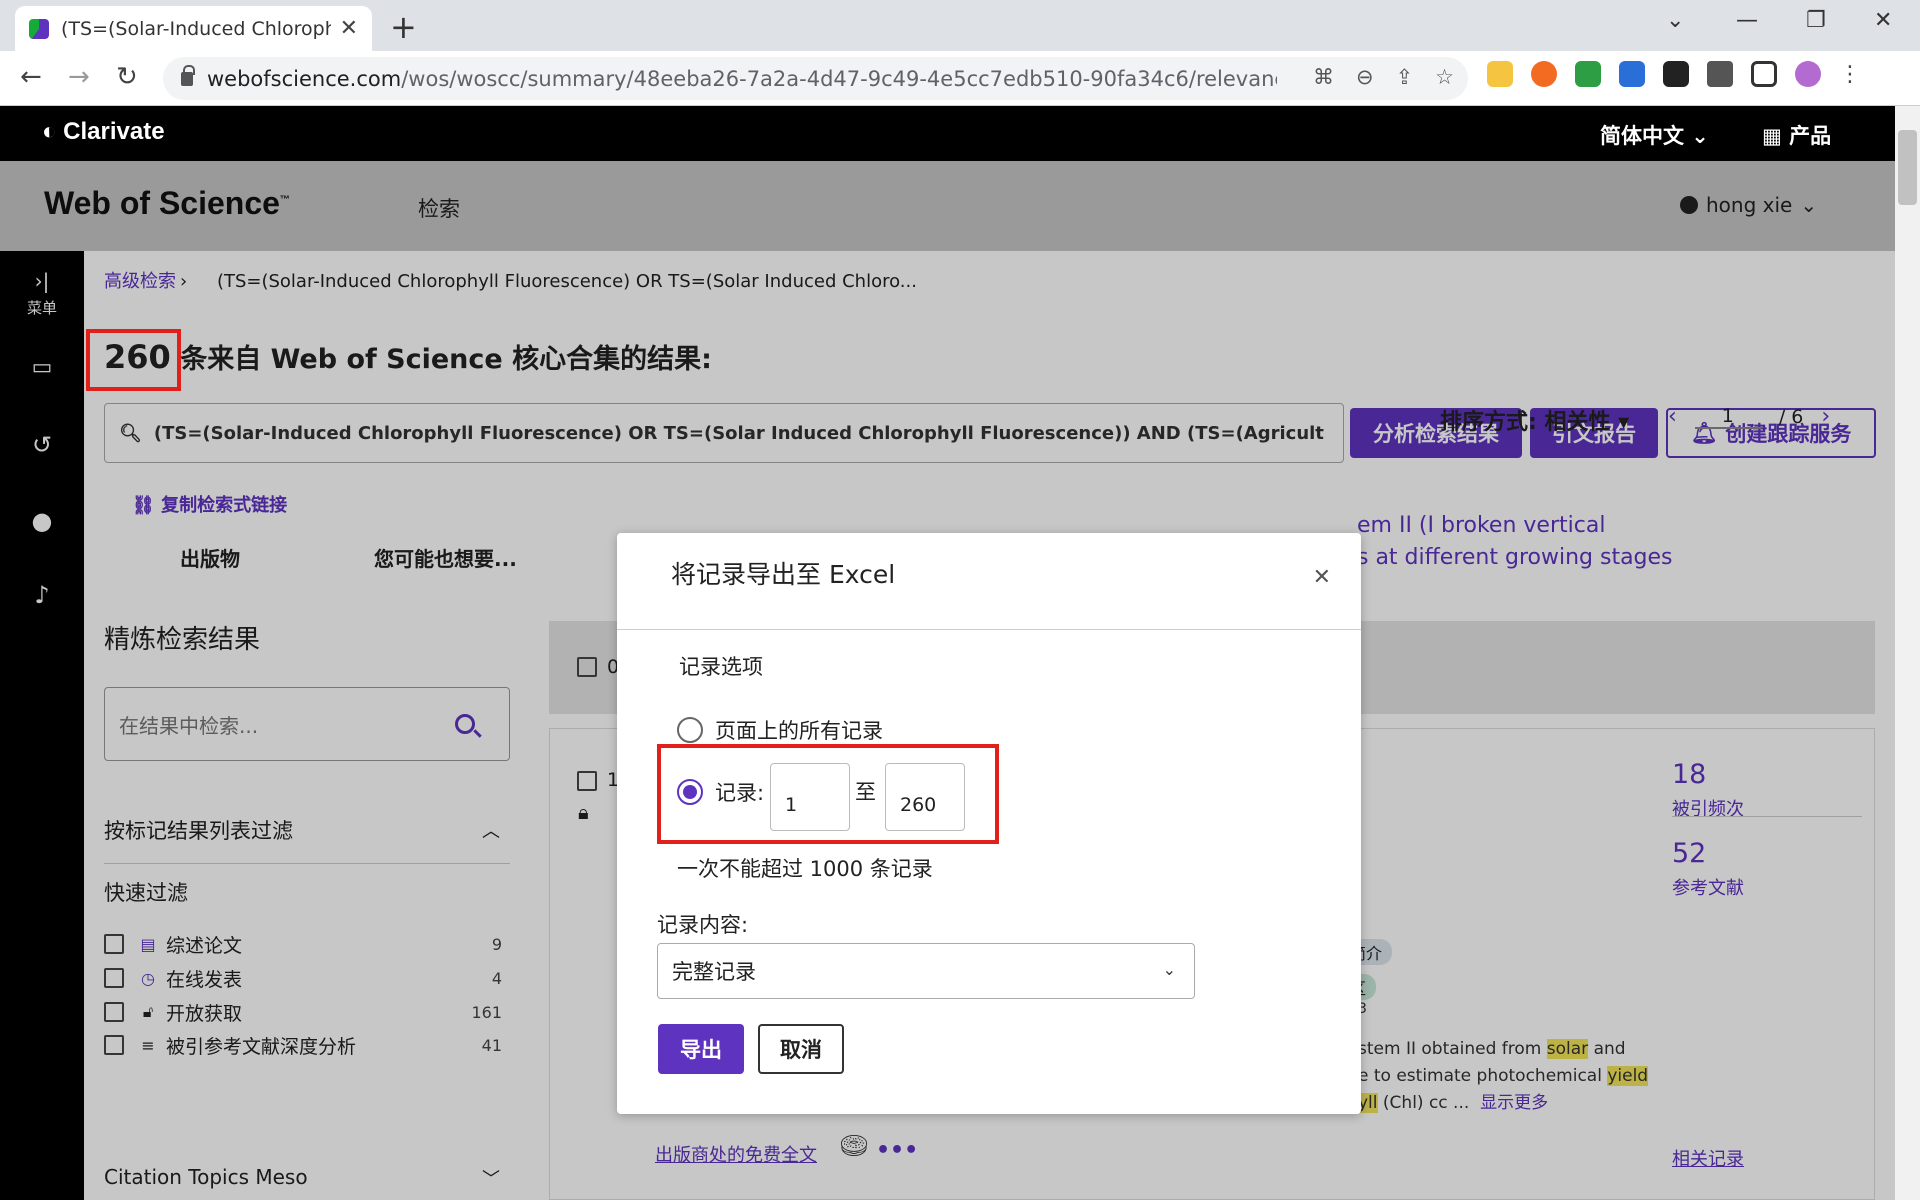  Describe the element at coordinates (1907, 167) in the screenshot. I see `page-scrollbar-thumb` at that location.